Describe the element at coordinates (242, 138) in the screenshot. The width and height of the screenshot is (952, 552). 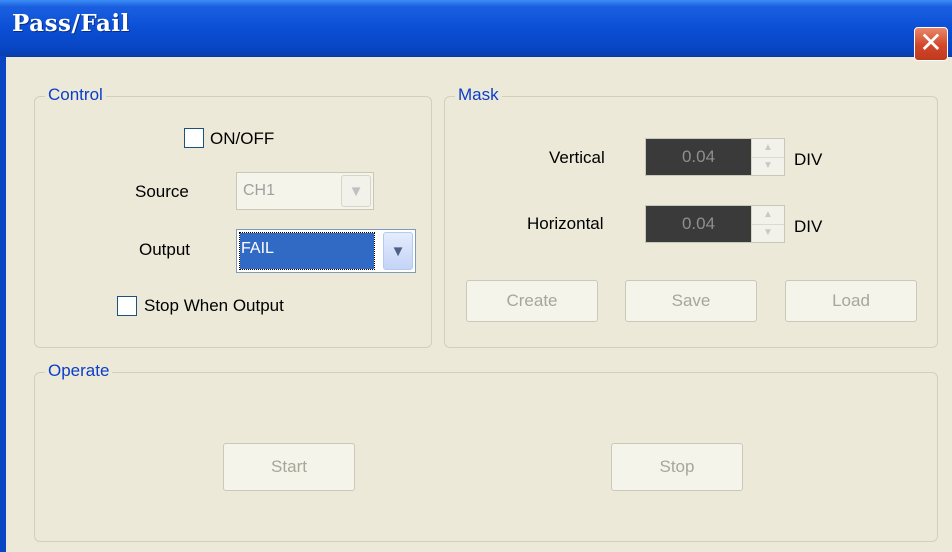
I see `on-off-label: ON/OFF` at that location.